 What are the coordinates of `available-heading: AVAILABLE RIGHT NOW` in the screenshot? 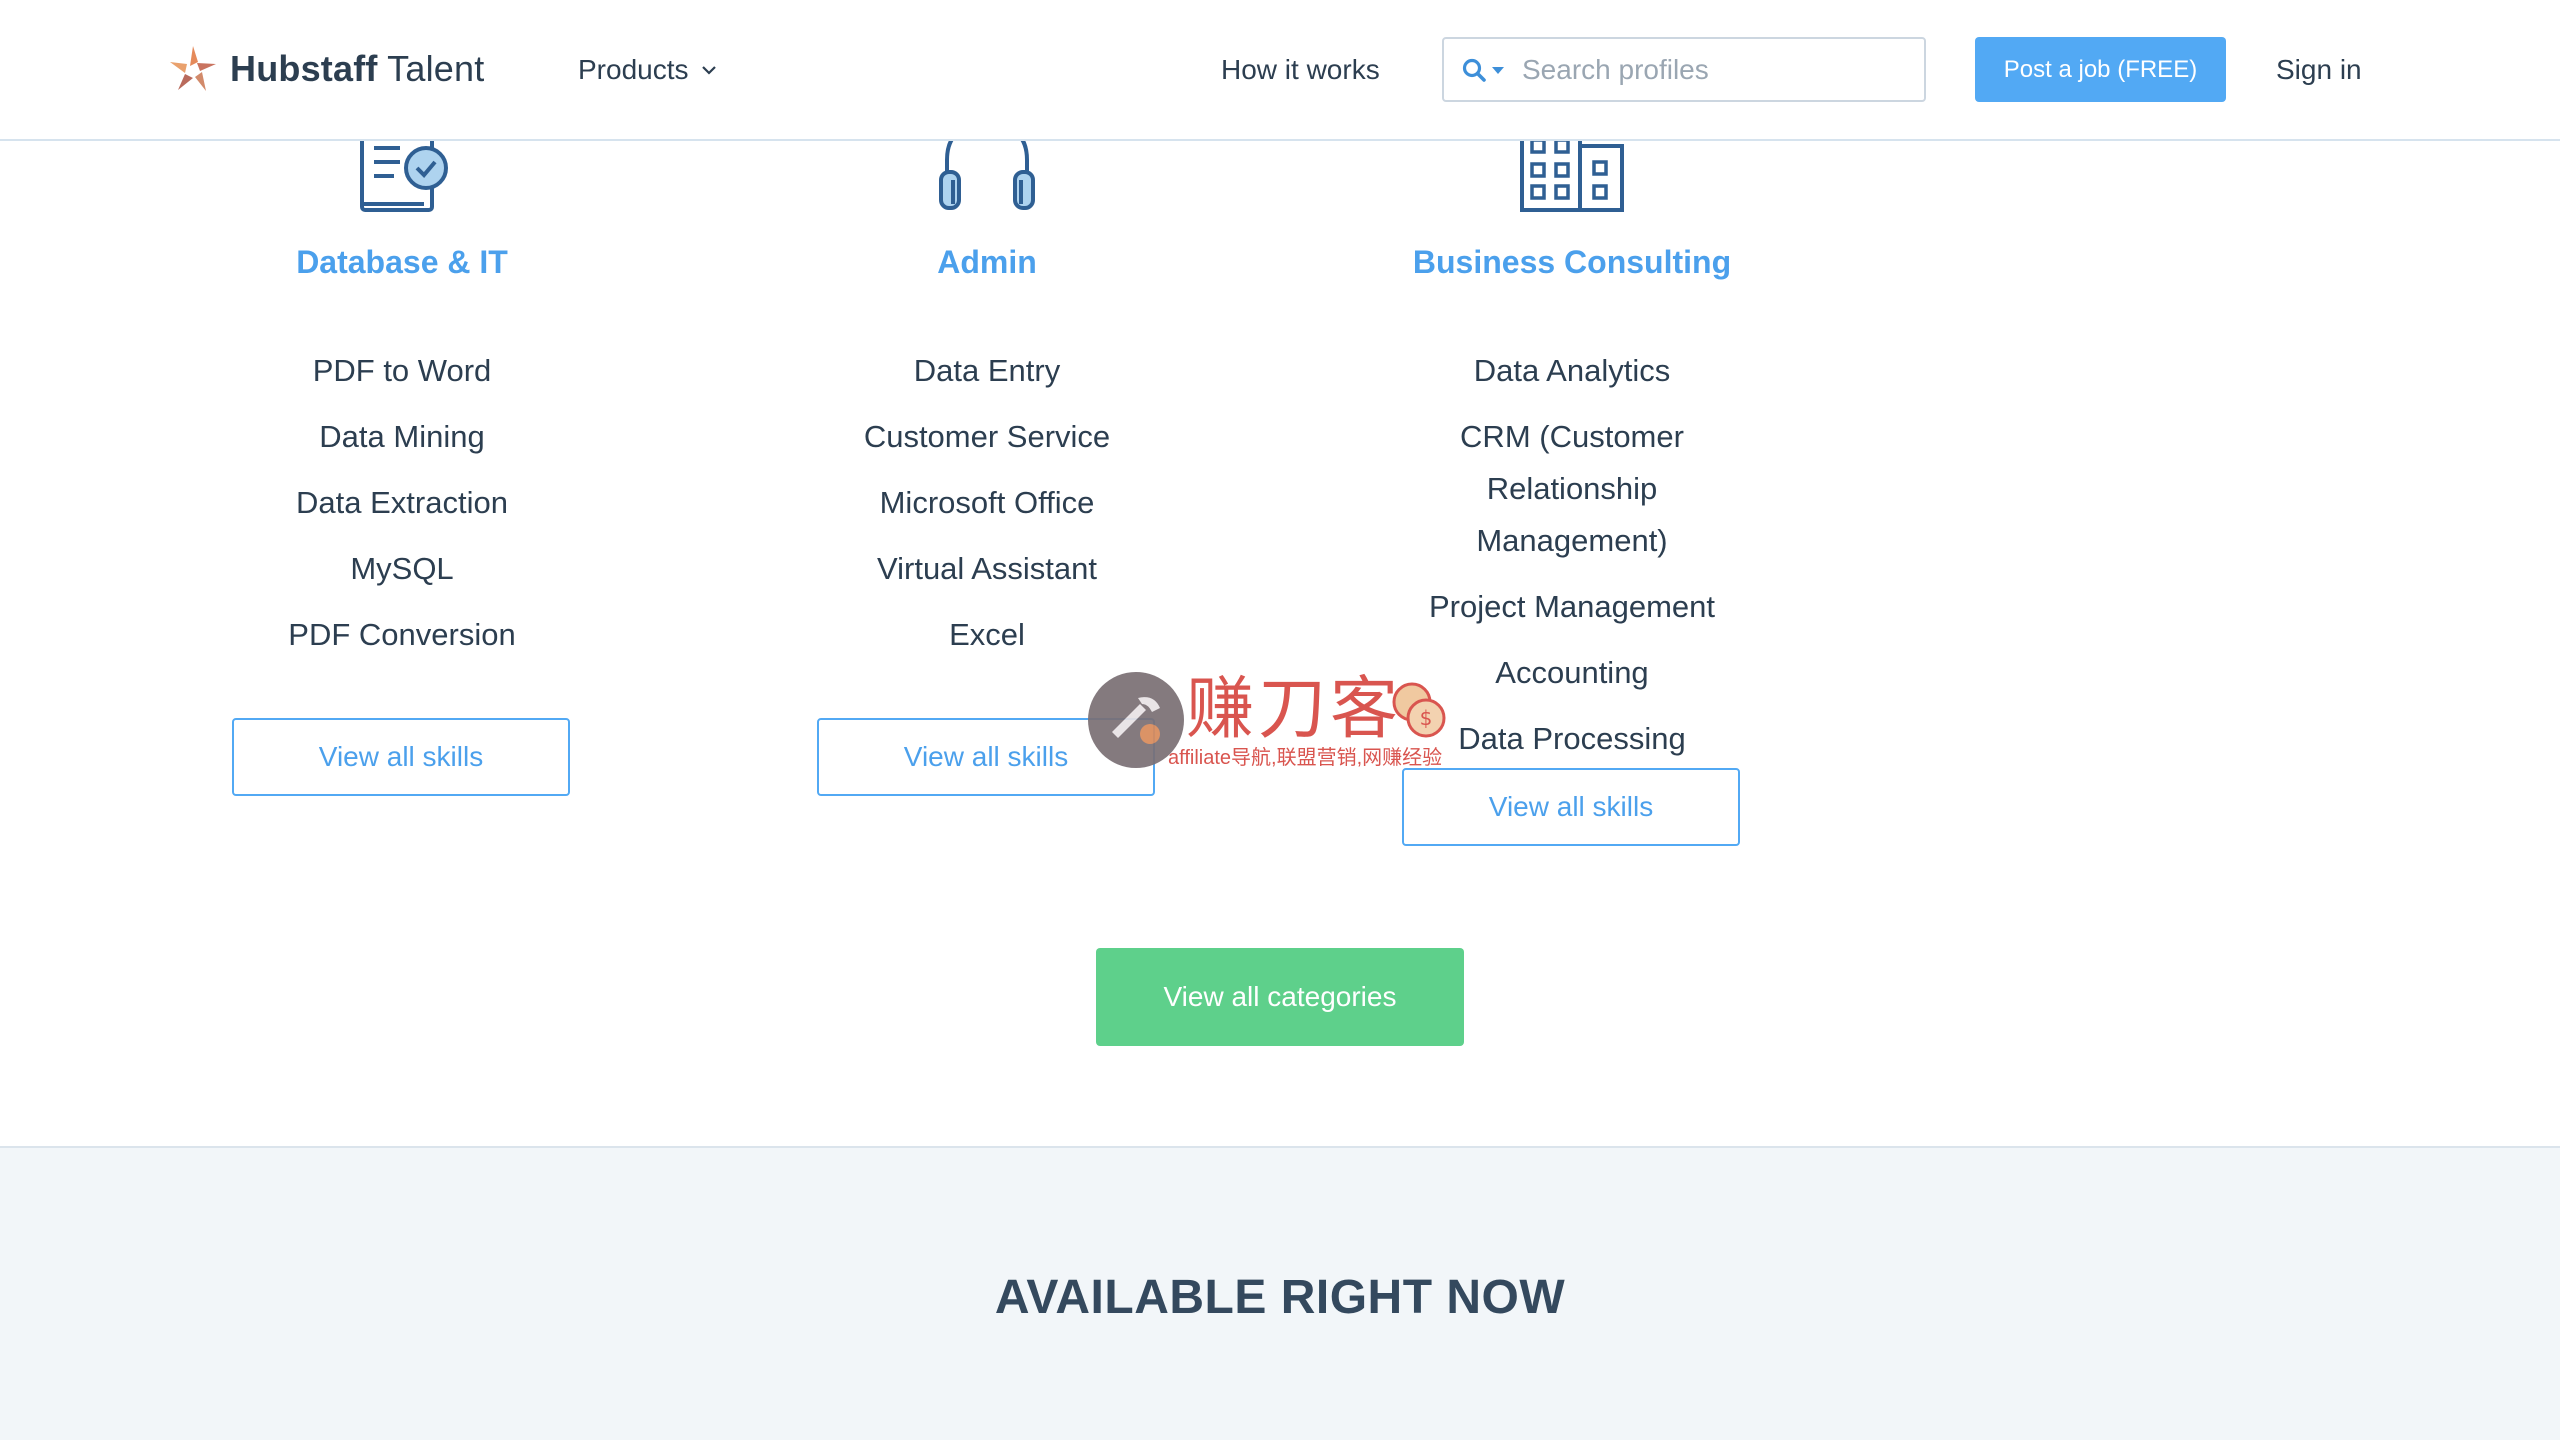 It's located at (1280, 1297).